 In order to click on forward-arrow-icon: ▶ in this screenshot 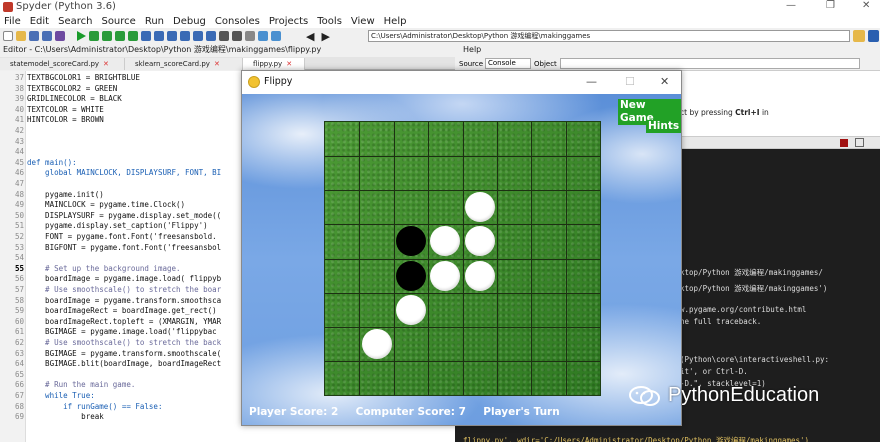, I will do `click(325, 36)`.